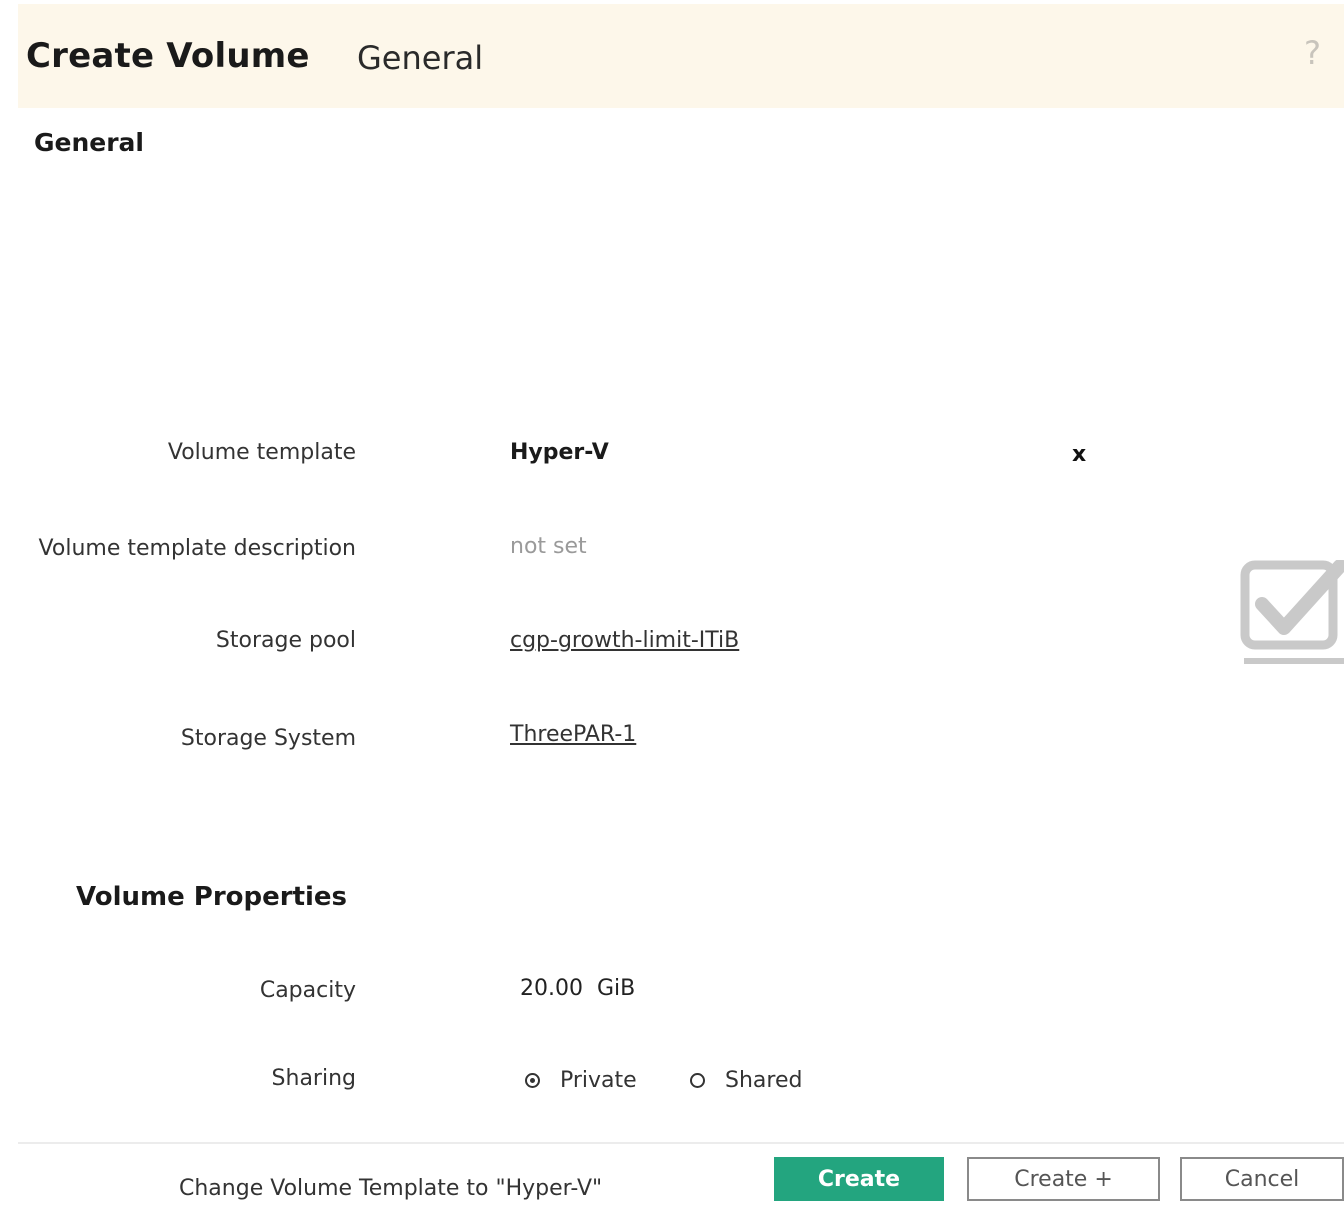 The width and height of the screenshot is (1344, 1205). Describe the element at coordinates (681, 1143) in the screenshot. I see `footer-divider` at that location.